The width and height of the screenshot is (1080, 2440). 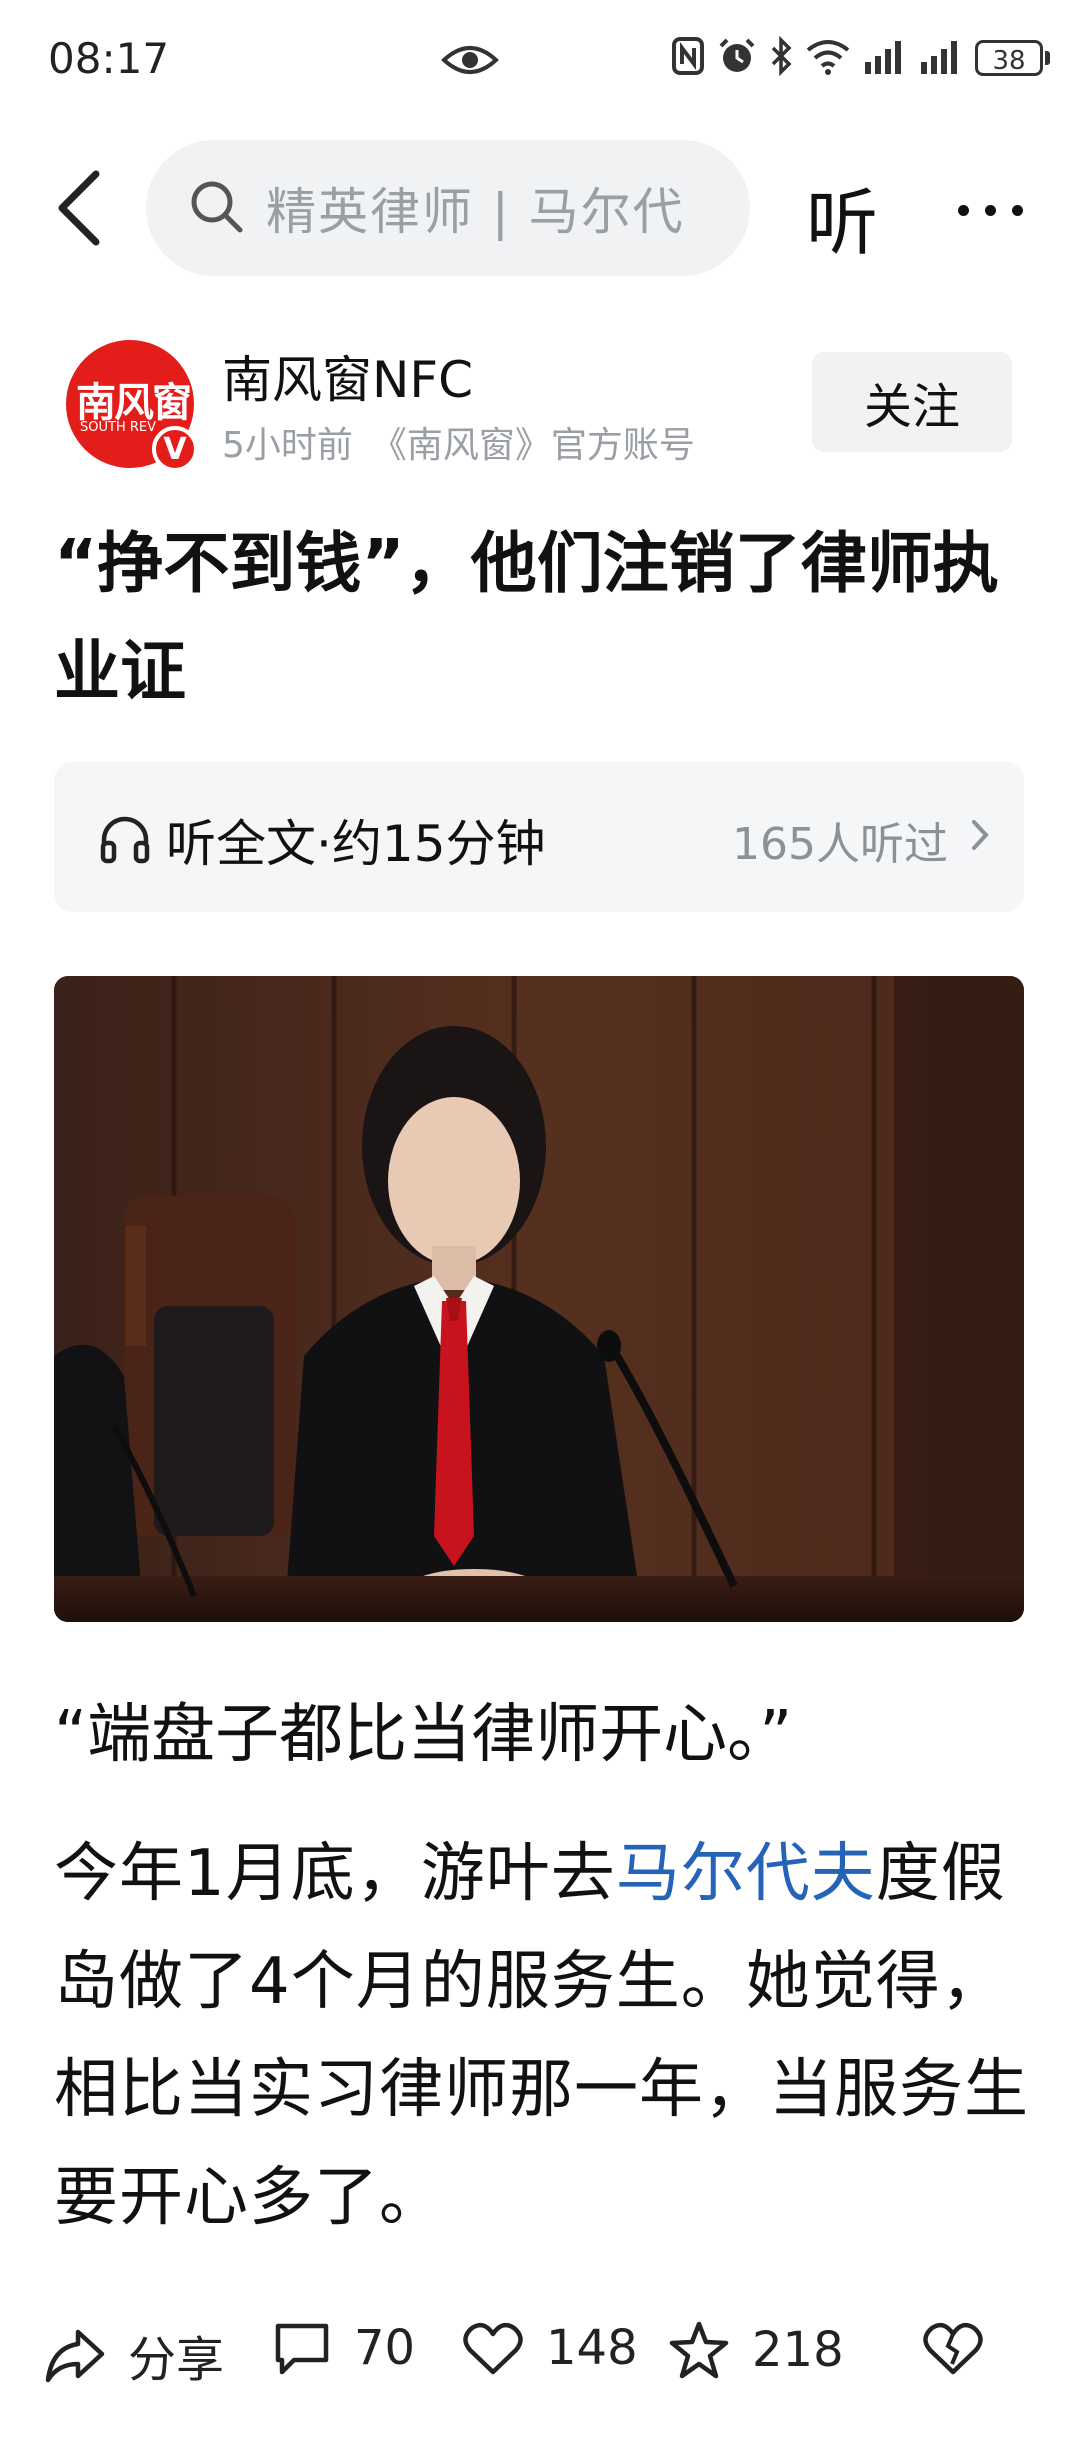 What do you see at coordinates (75, 2356) in the screenshot?
I see `share-icon` at bounding box center [75, 2356].